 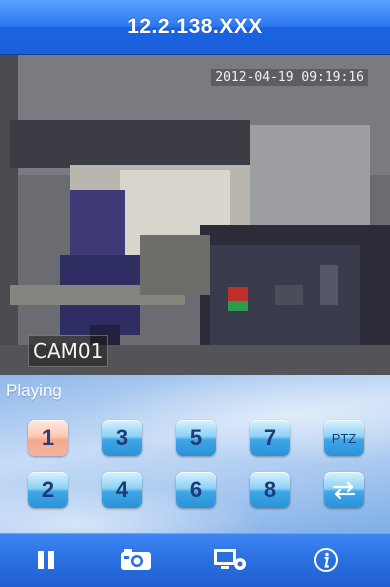 I want to click on ptz-button: PTZ, so click(x=344, y=438).